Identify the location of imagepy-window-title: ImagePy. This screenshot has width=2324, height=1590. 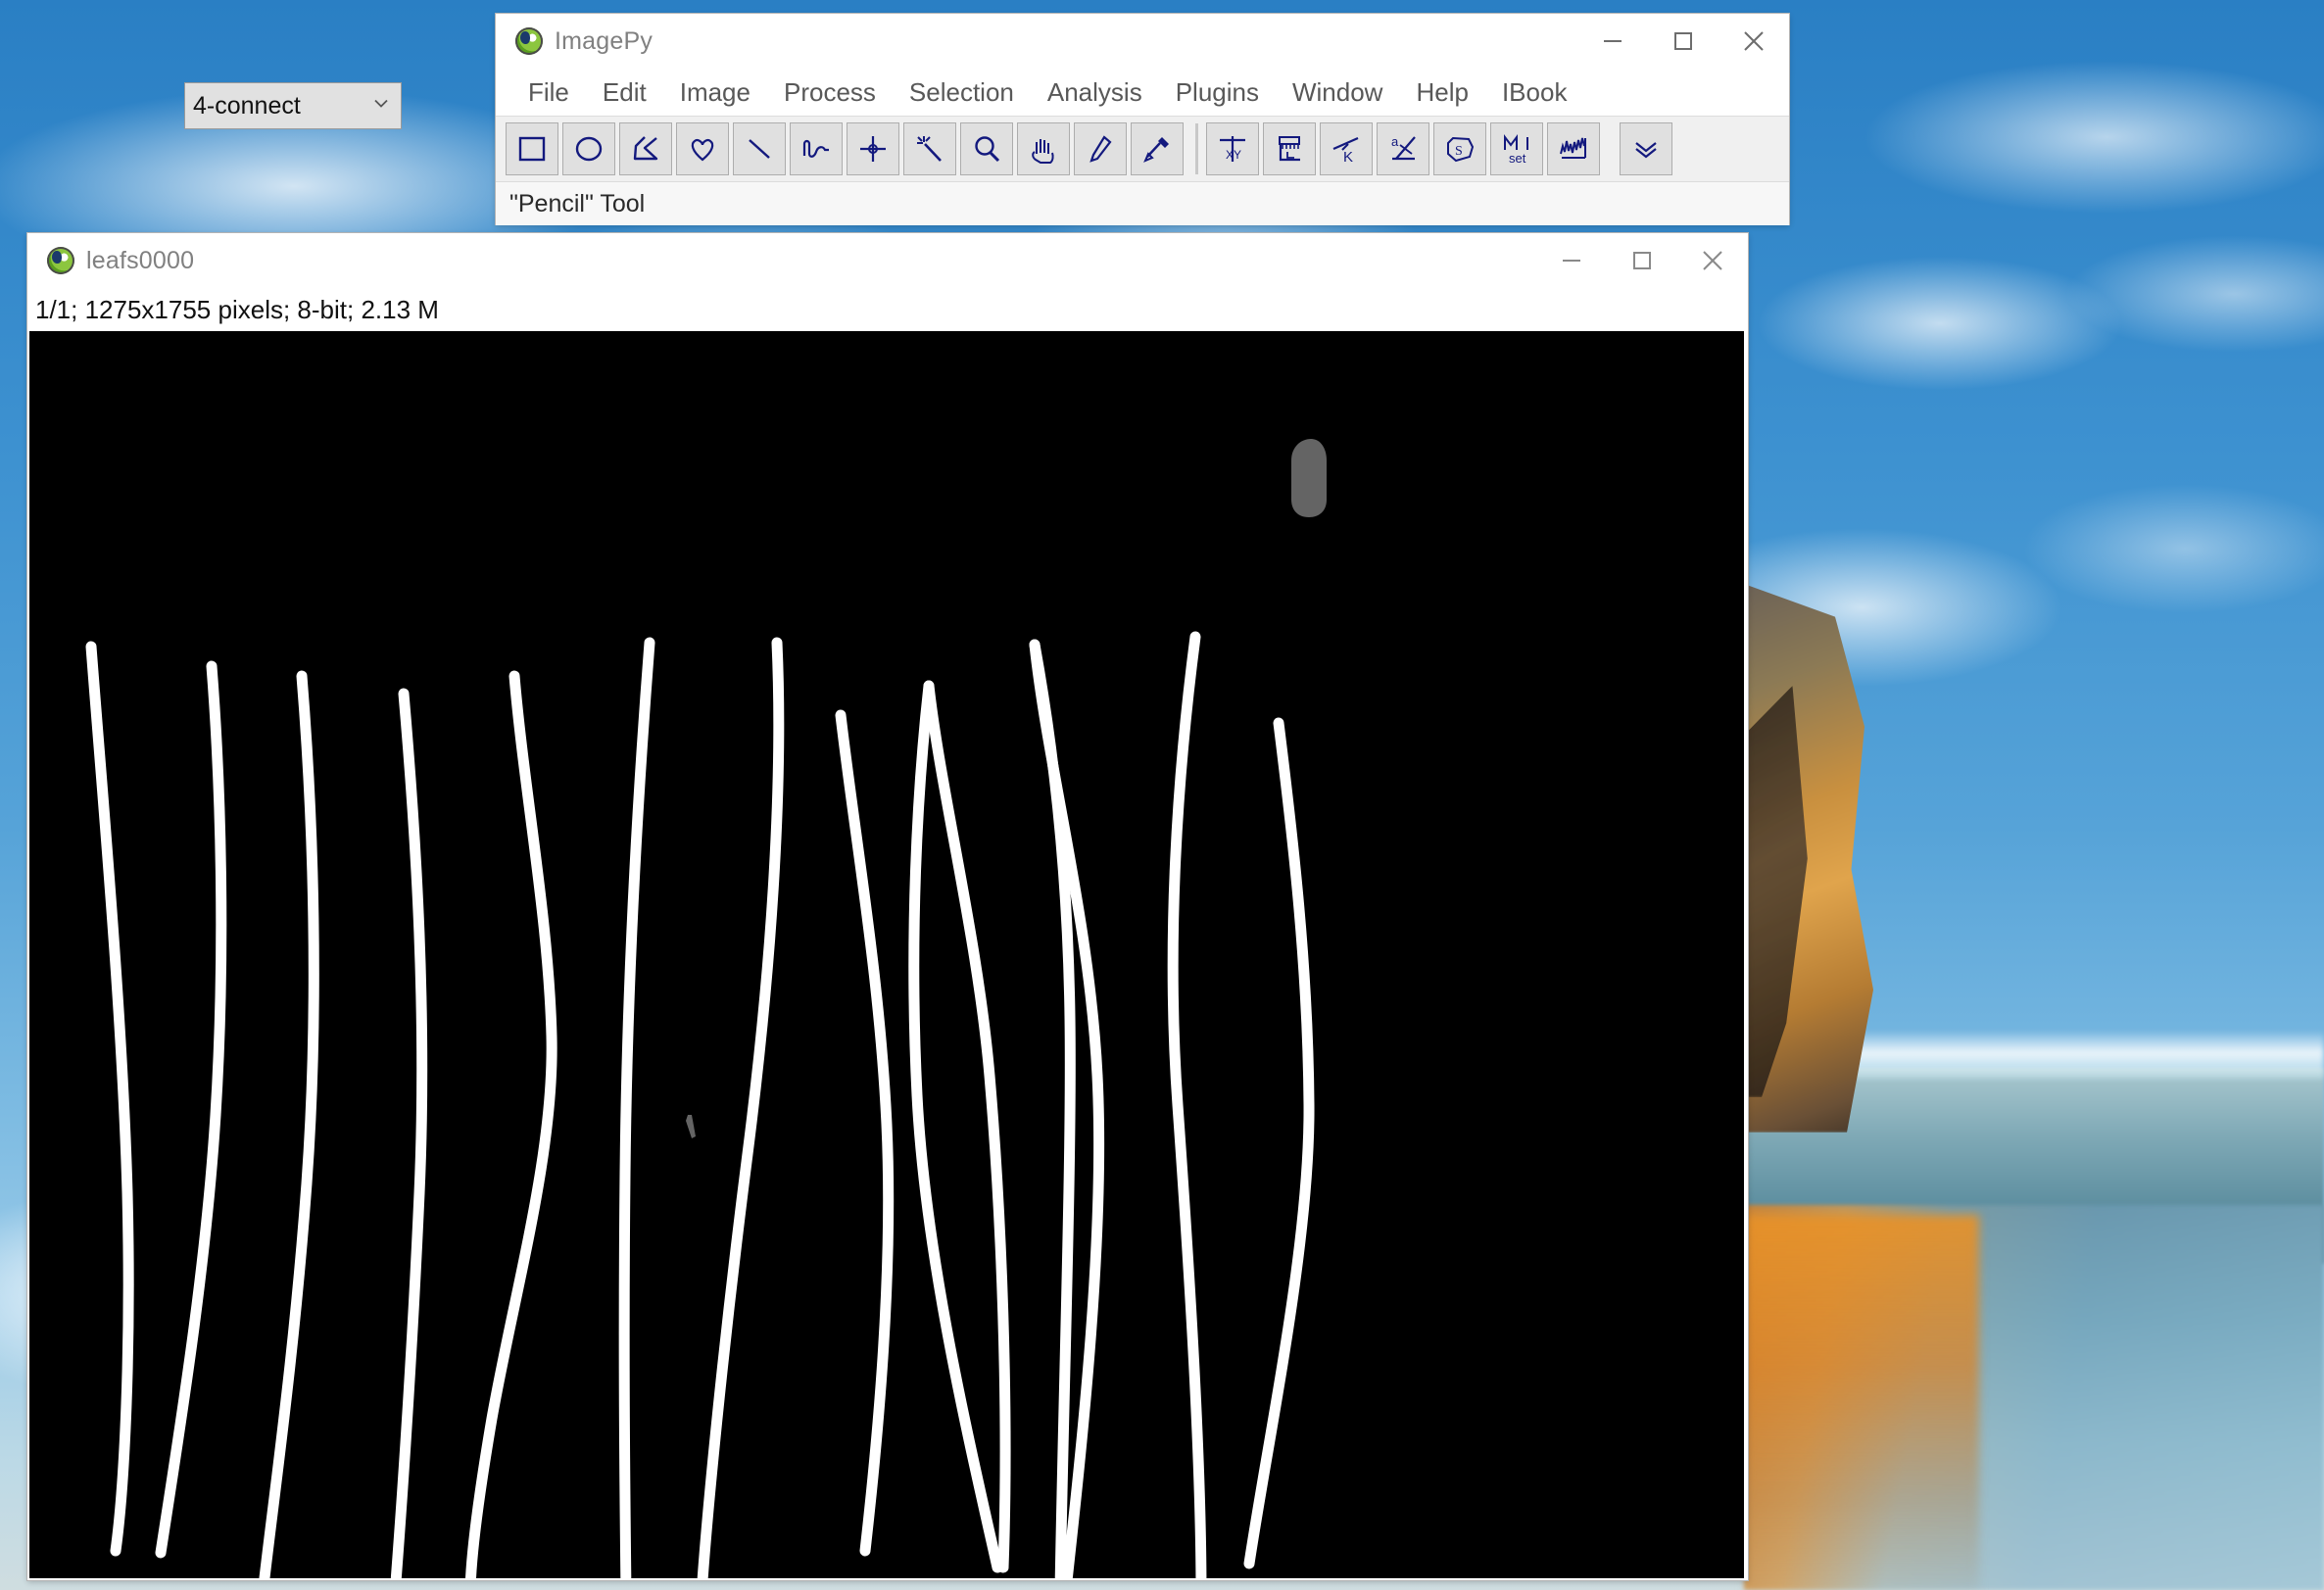
(604, 41).